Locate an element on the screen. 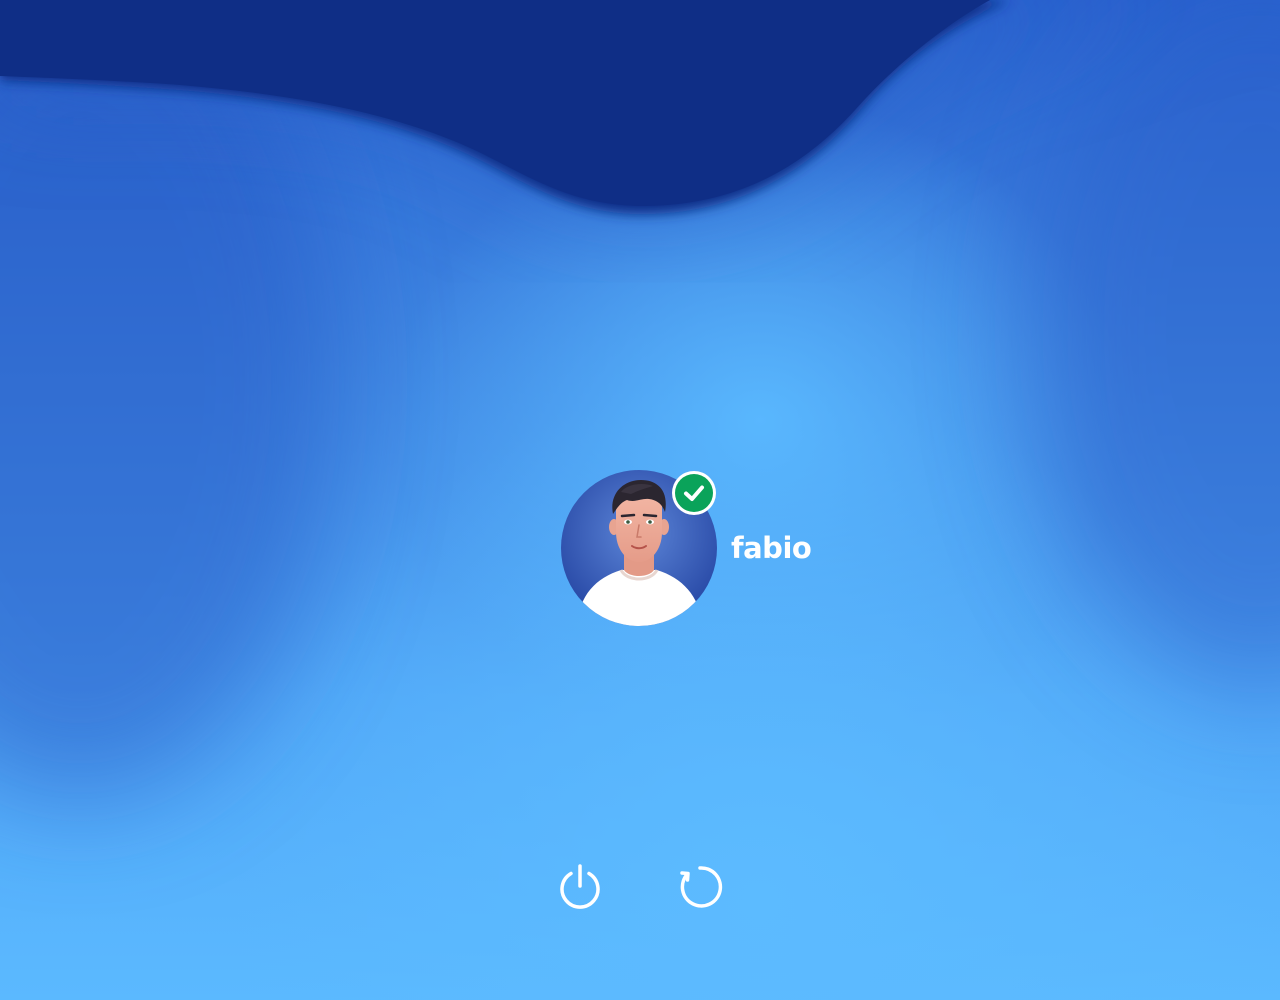  restart-button is located at coordinates (700, 887).